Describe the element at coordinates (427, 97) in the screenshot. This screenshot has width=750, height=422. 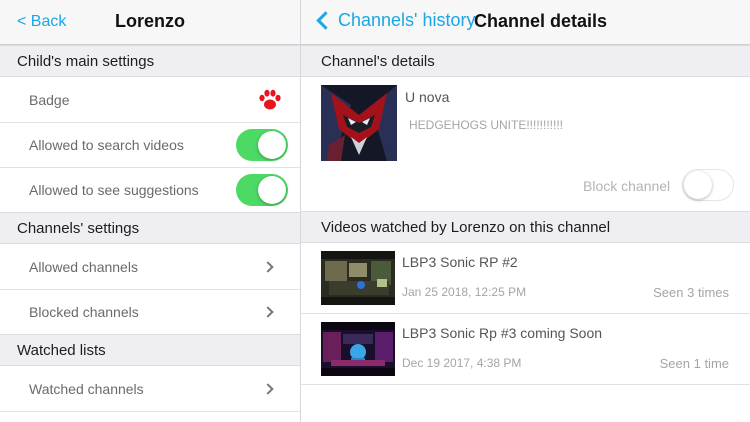
I see `channel-name: U nova` at that location.